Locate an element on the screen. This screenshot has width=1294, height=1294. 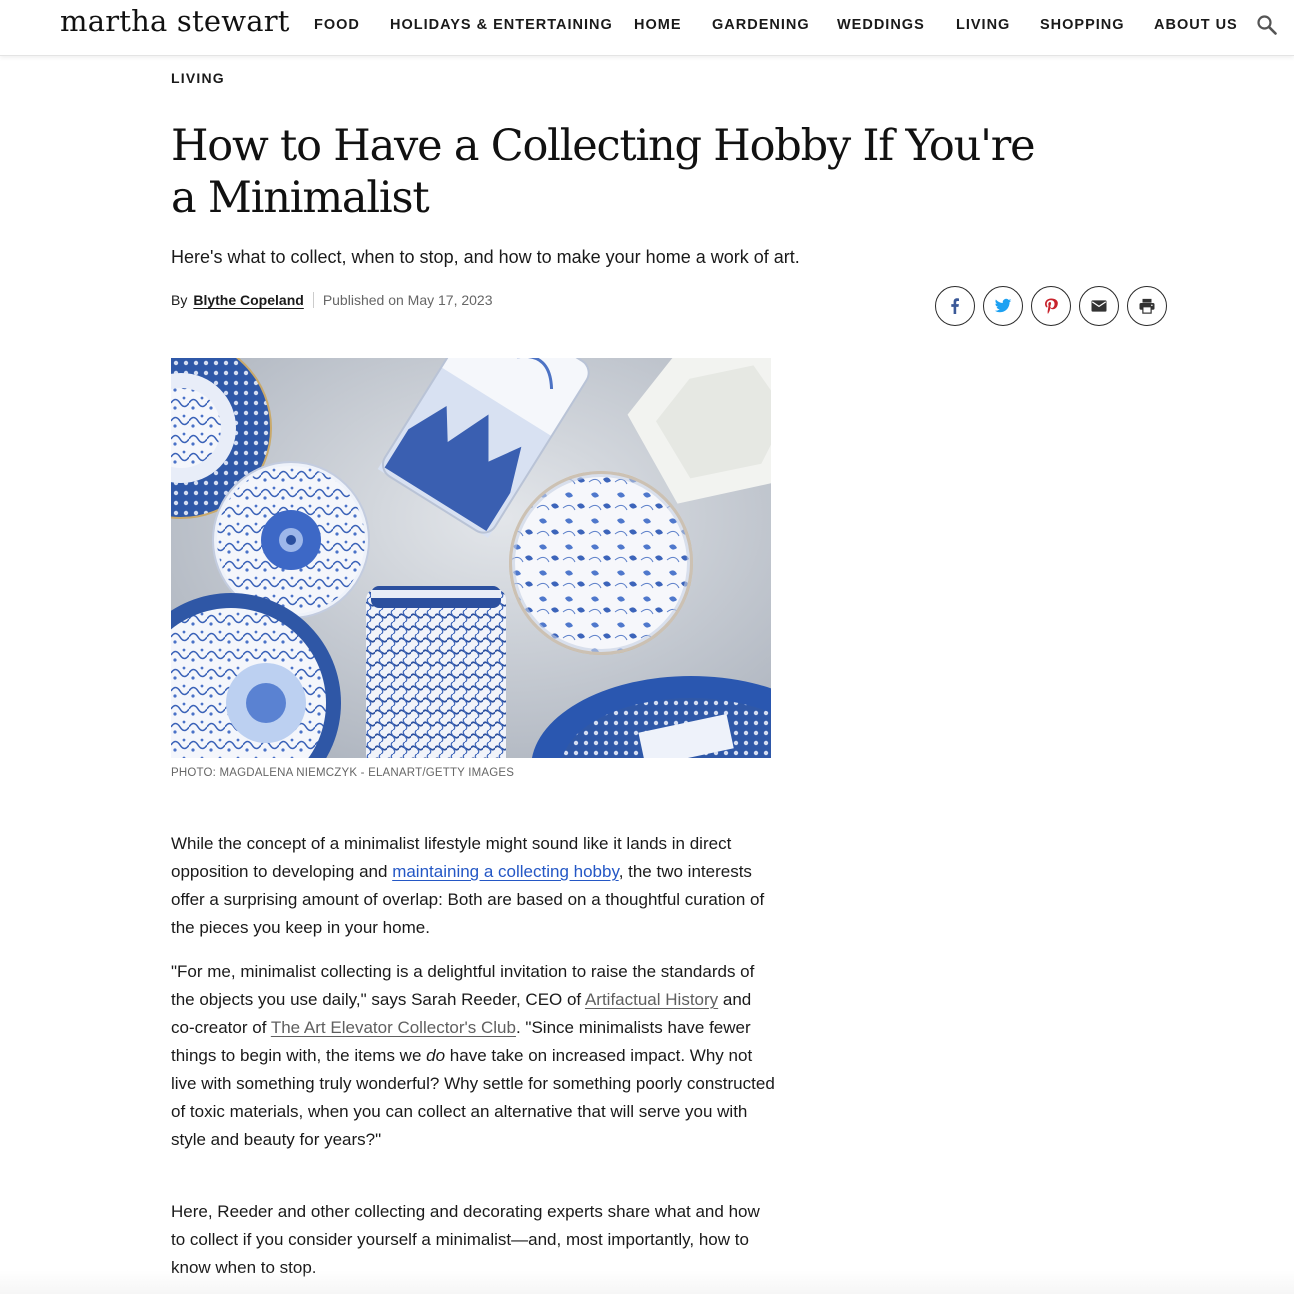
site-logo: martha stewart is located at coordinates (175, 21).